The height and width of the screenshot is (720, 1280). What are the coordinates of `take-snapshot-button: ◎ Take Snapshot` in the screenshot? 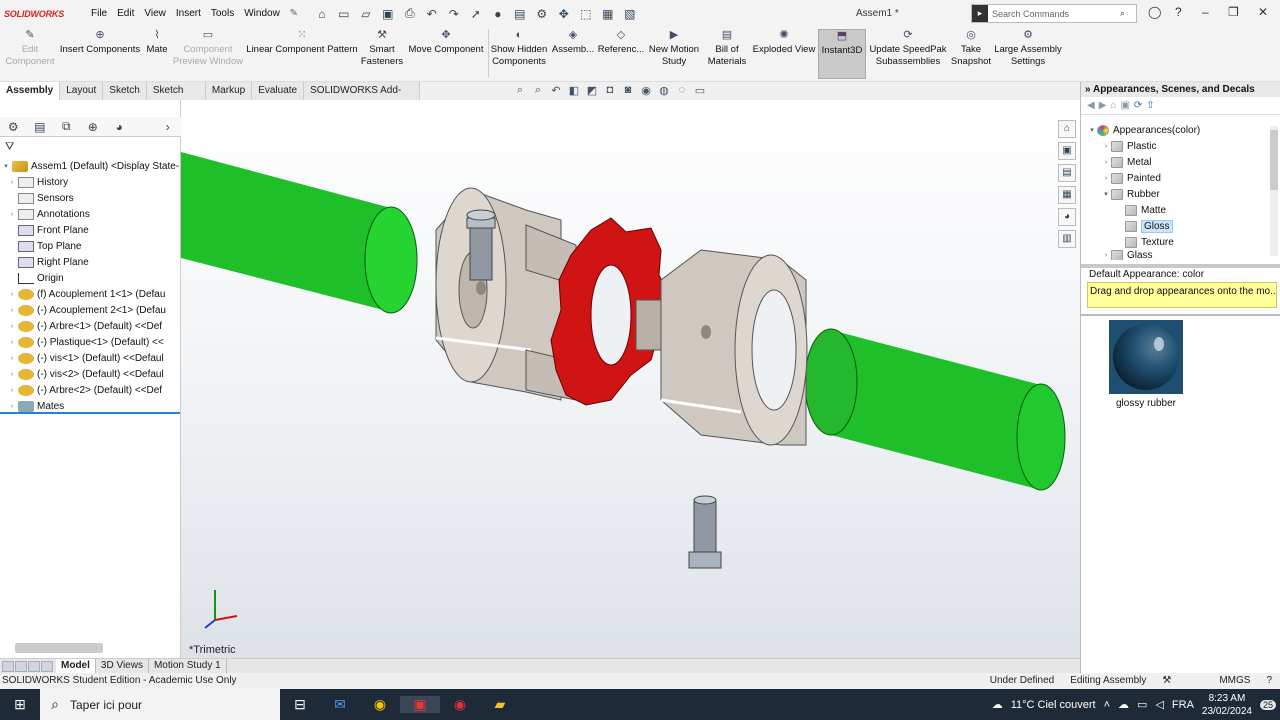 It's located at (971, 54).